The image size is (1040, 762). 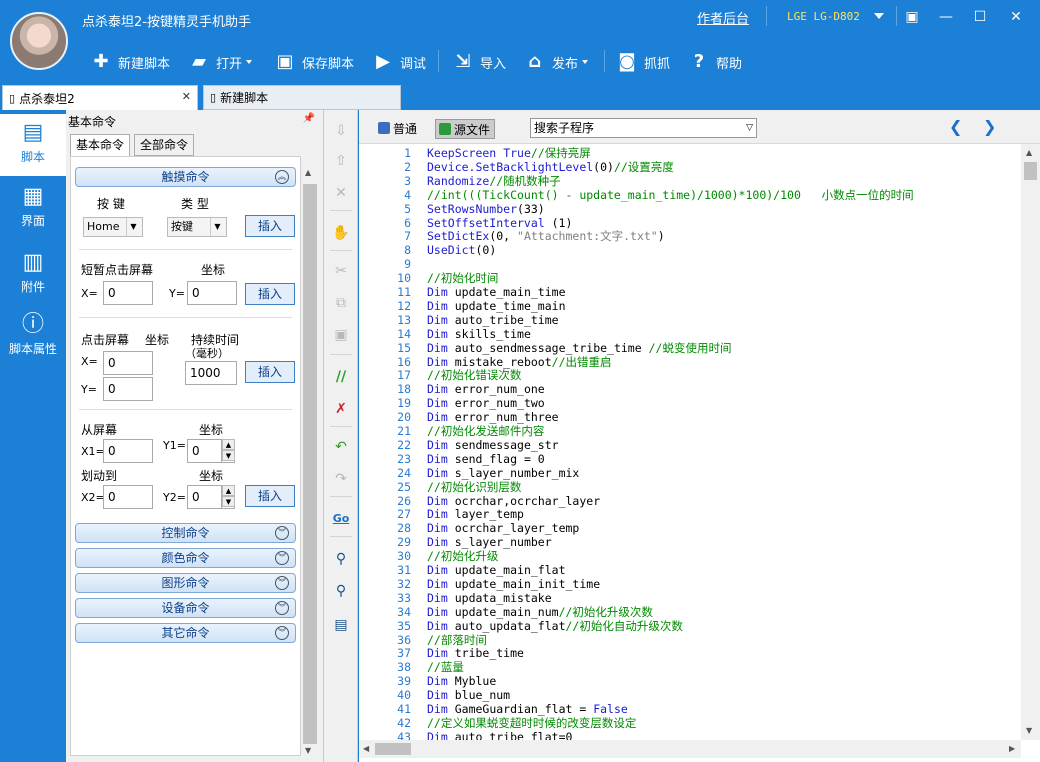 I want to click on code-line: SetOffsetInterval (1), so click(x=499, y=223).